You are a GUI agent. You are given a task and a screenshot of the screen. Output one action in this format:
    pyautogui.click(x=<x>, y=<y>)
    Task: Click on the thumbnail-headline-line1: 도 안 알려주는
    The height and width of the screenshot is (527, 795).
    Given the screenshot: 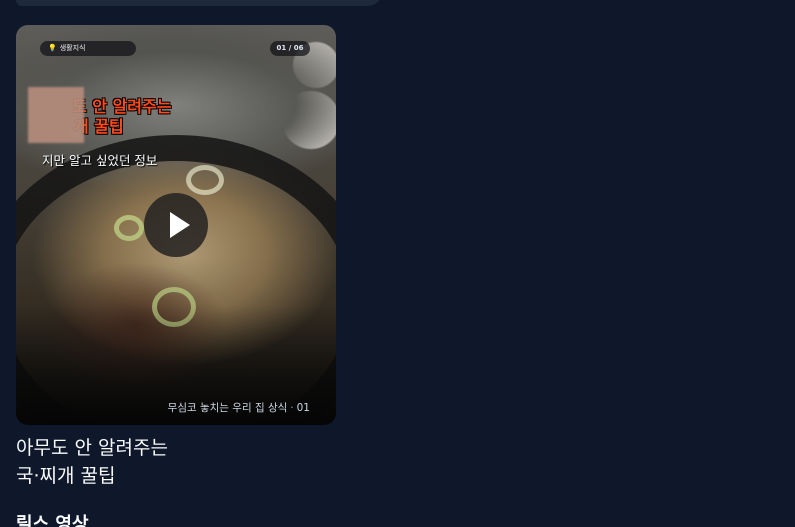 What is the action you would take?
    pyautogui.click(x=122, y=106)
    